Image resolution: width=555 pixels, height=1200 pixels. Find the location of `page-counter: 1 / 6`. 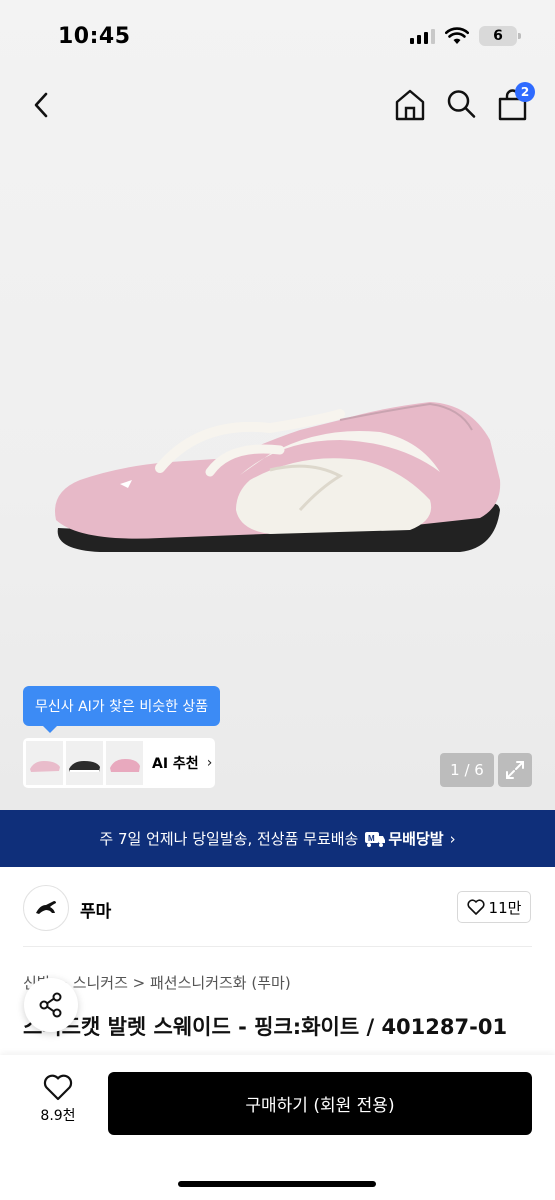

page-counter: 1 / 6 is located at coordinates (467, 770).